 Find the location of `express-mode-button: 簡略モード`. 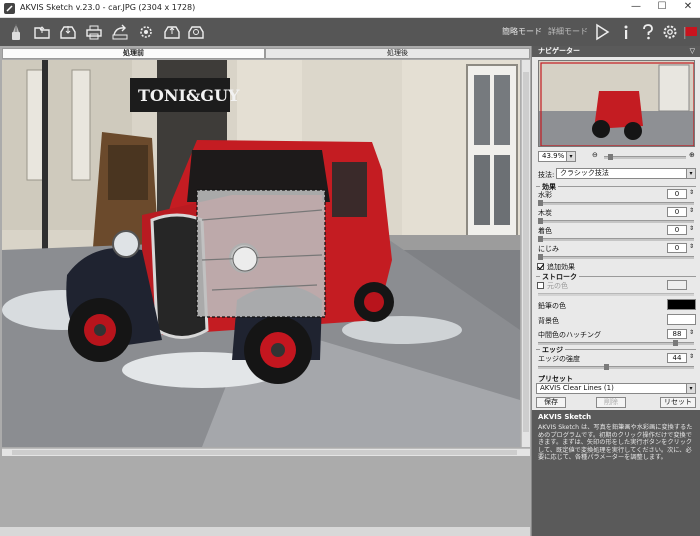

express-mode-button: 簡略モード is located at coordinates (522, 31).